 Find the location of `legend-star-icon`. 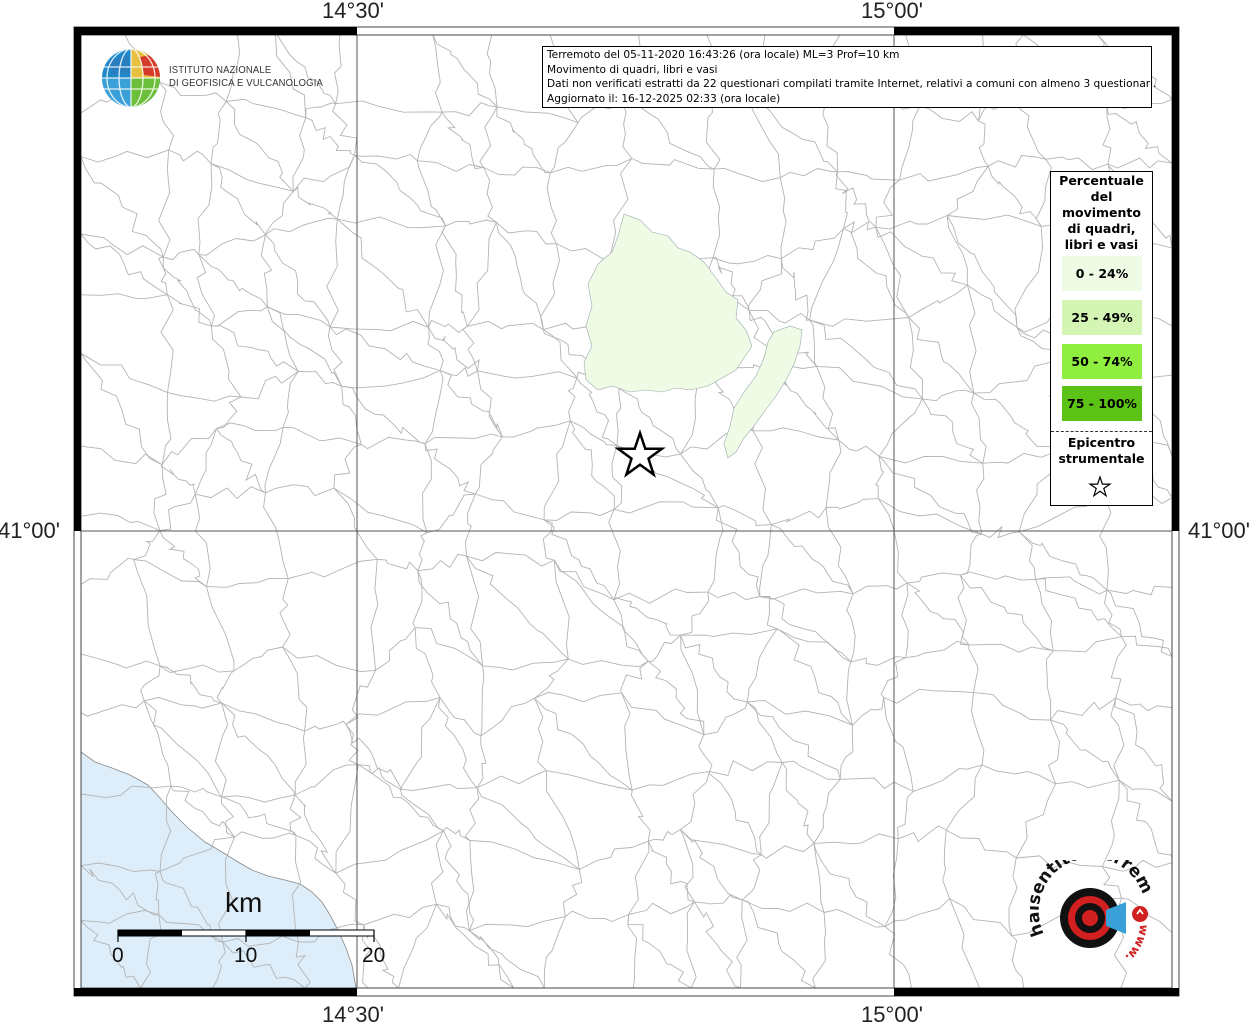

legend-star-icon is located at coordinates (1100, 486).